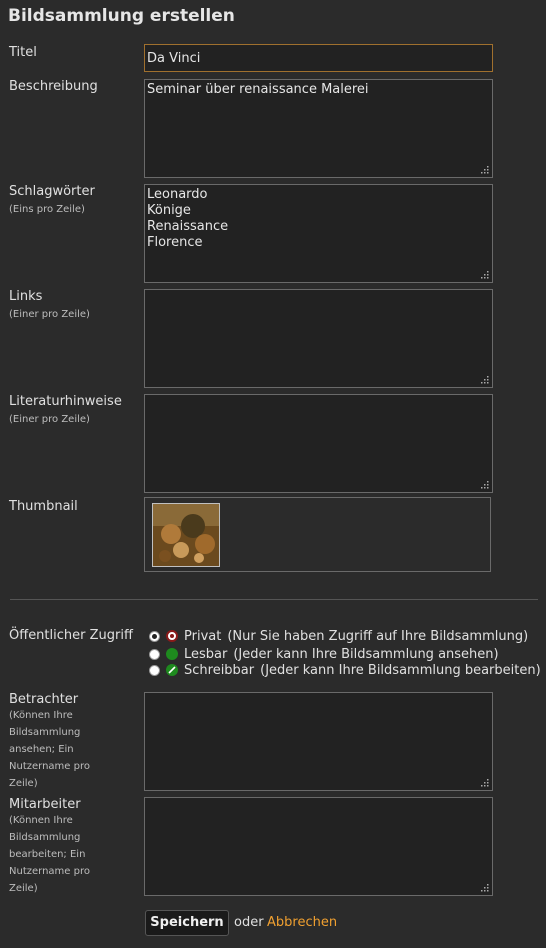  Describe the element at coordinates (65, 401) in the screenshot. I see `literatur-label-text: Literaturhinweise` at that location.